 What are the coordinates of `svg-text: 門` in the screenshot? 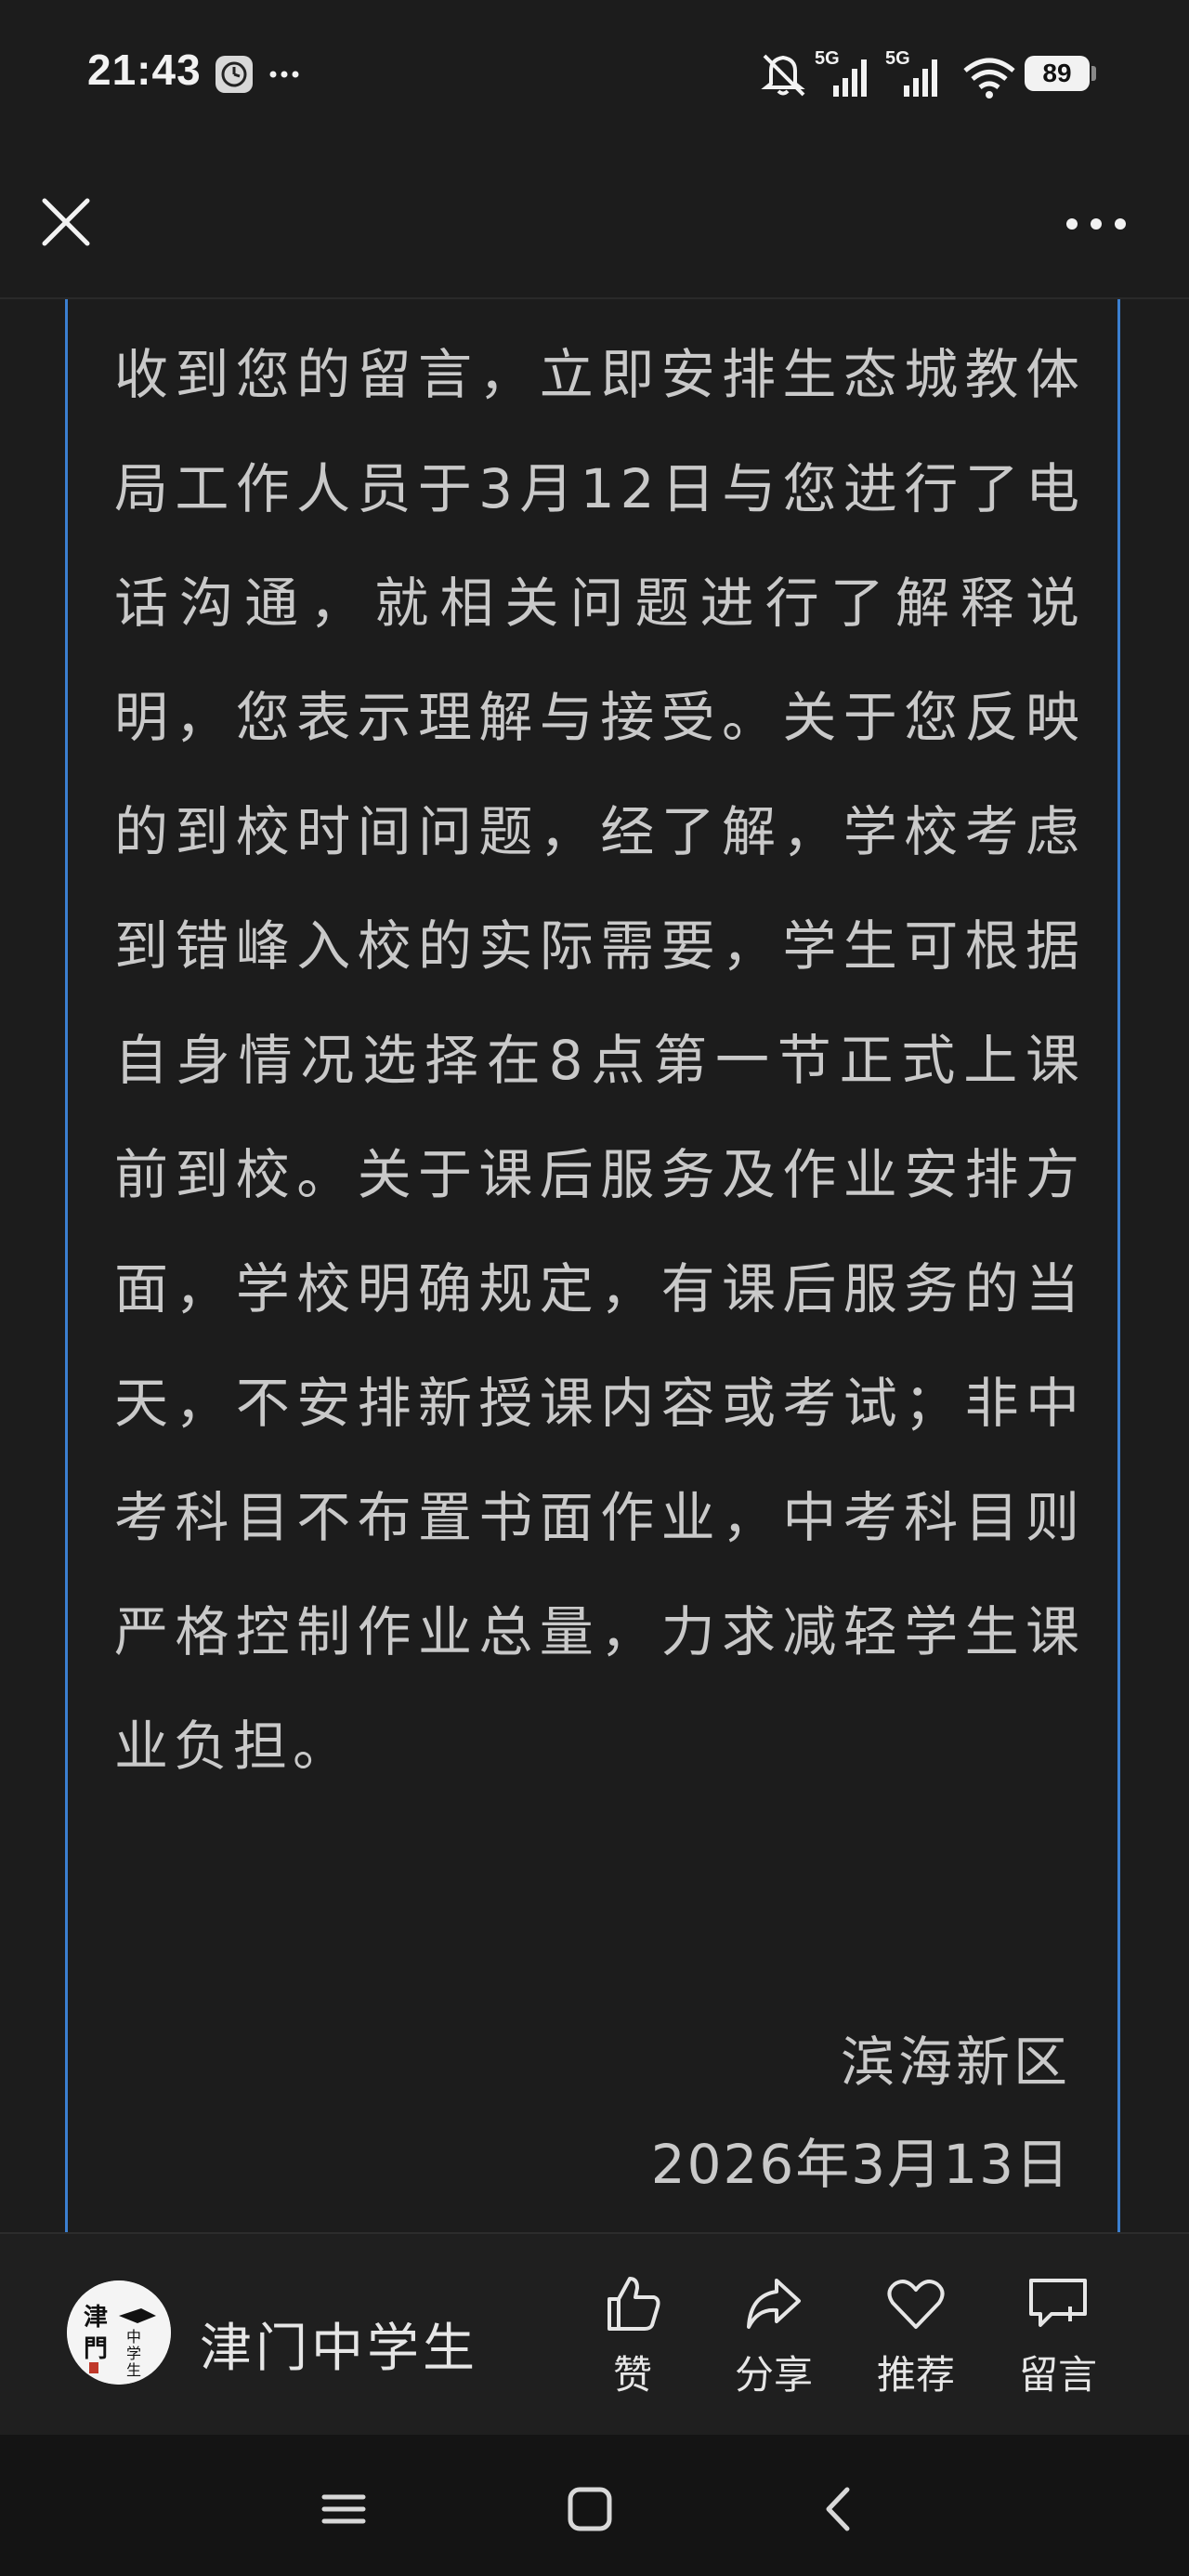 It's located at (96, 2349).